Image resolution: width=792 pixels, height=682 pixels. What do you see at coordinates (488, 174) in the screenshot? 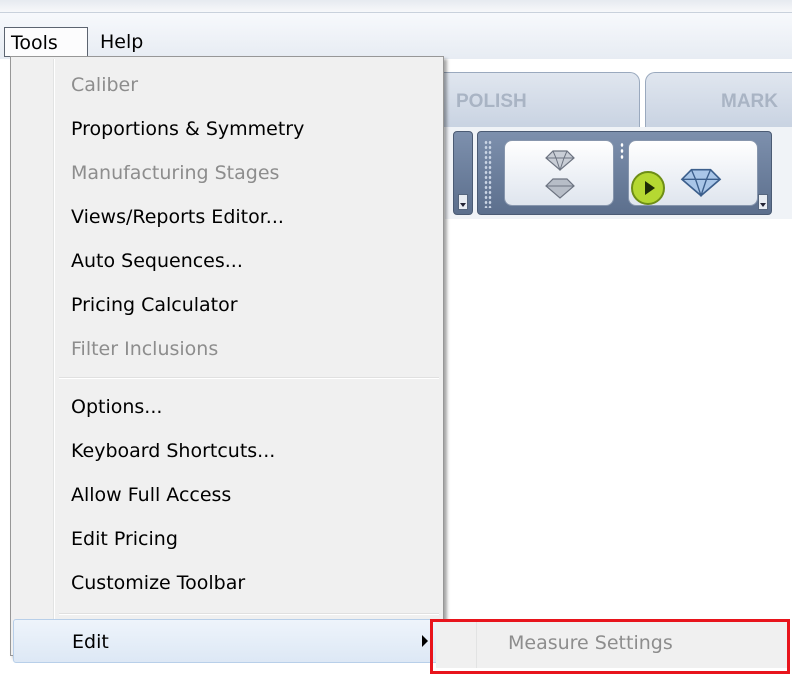
I see `toolbar-grip` at bounding box center [488, 174].